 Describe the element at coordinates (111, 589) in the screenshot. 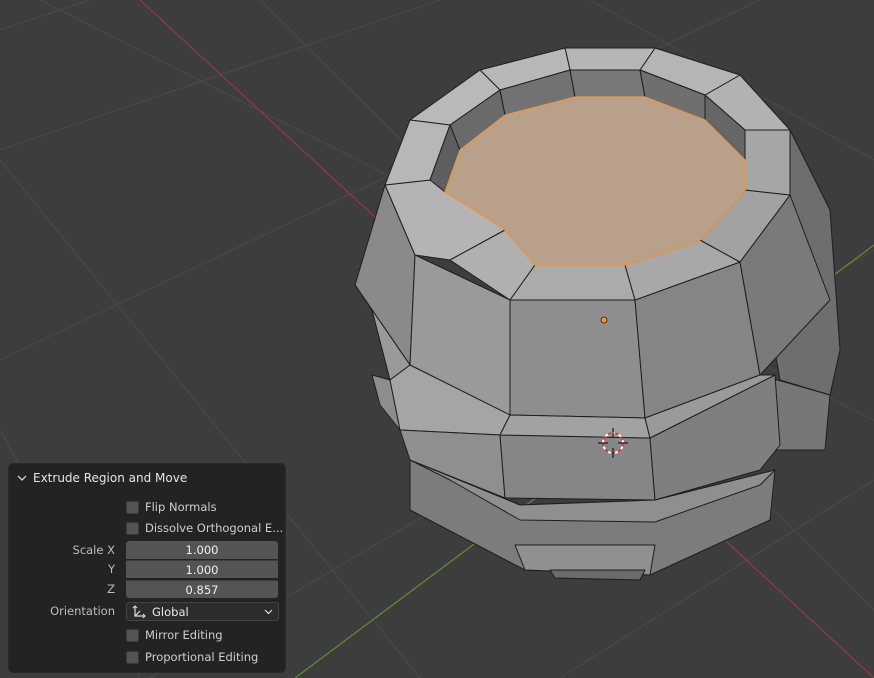

I see `scale-z-label: Z` at that location.